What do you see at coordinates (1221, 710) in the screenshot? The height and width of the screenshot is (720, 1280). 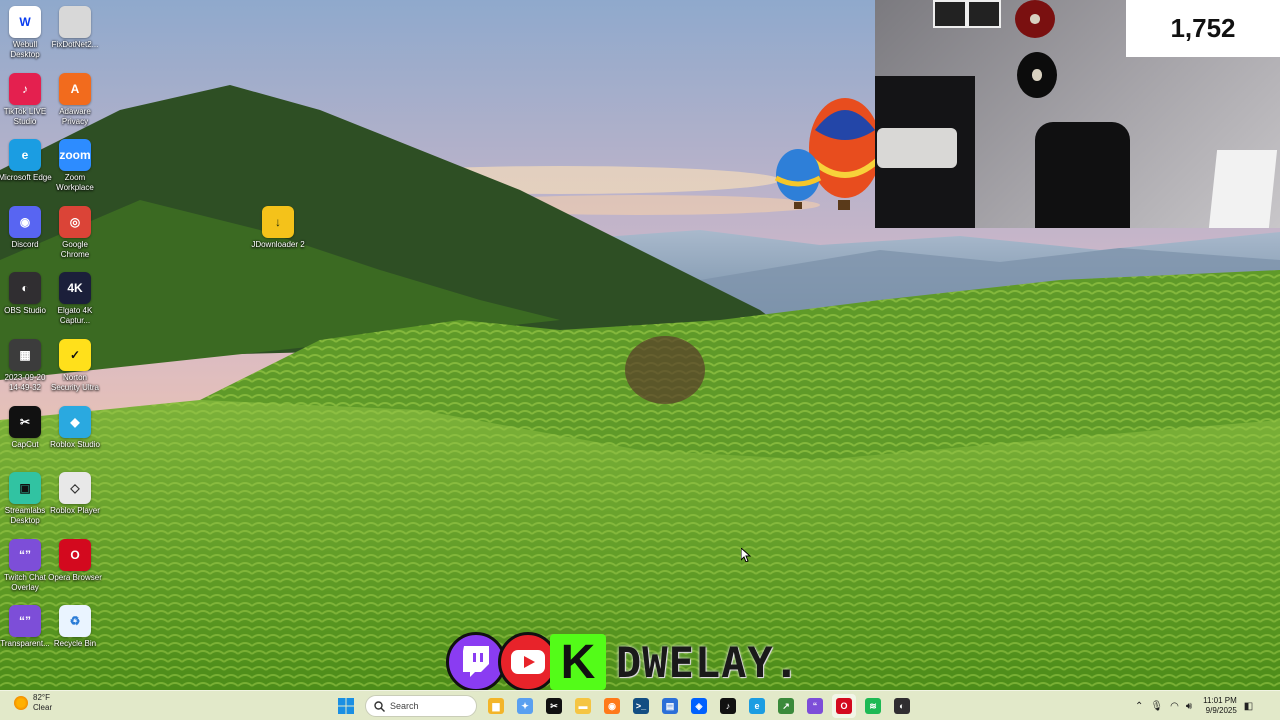 I see `clock-date: 9/9/2025` at bounding box center [1221, 710].